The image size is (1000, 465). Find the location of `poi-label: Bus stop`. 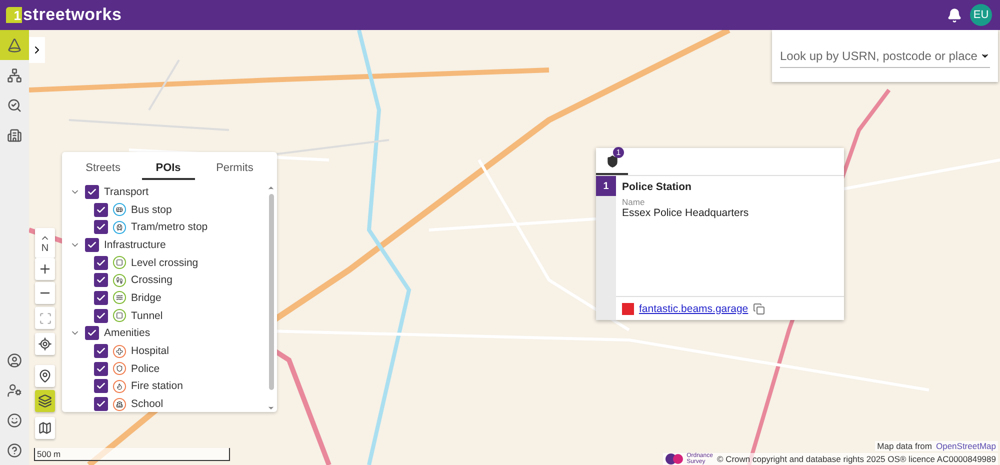

poi-label: Bus stop is located at coordinates (151, 210).